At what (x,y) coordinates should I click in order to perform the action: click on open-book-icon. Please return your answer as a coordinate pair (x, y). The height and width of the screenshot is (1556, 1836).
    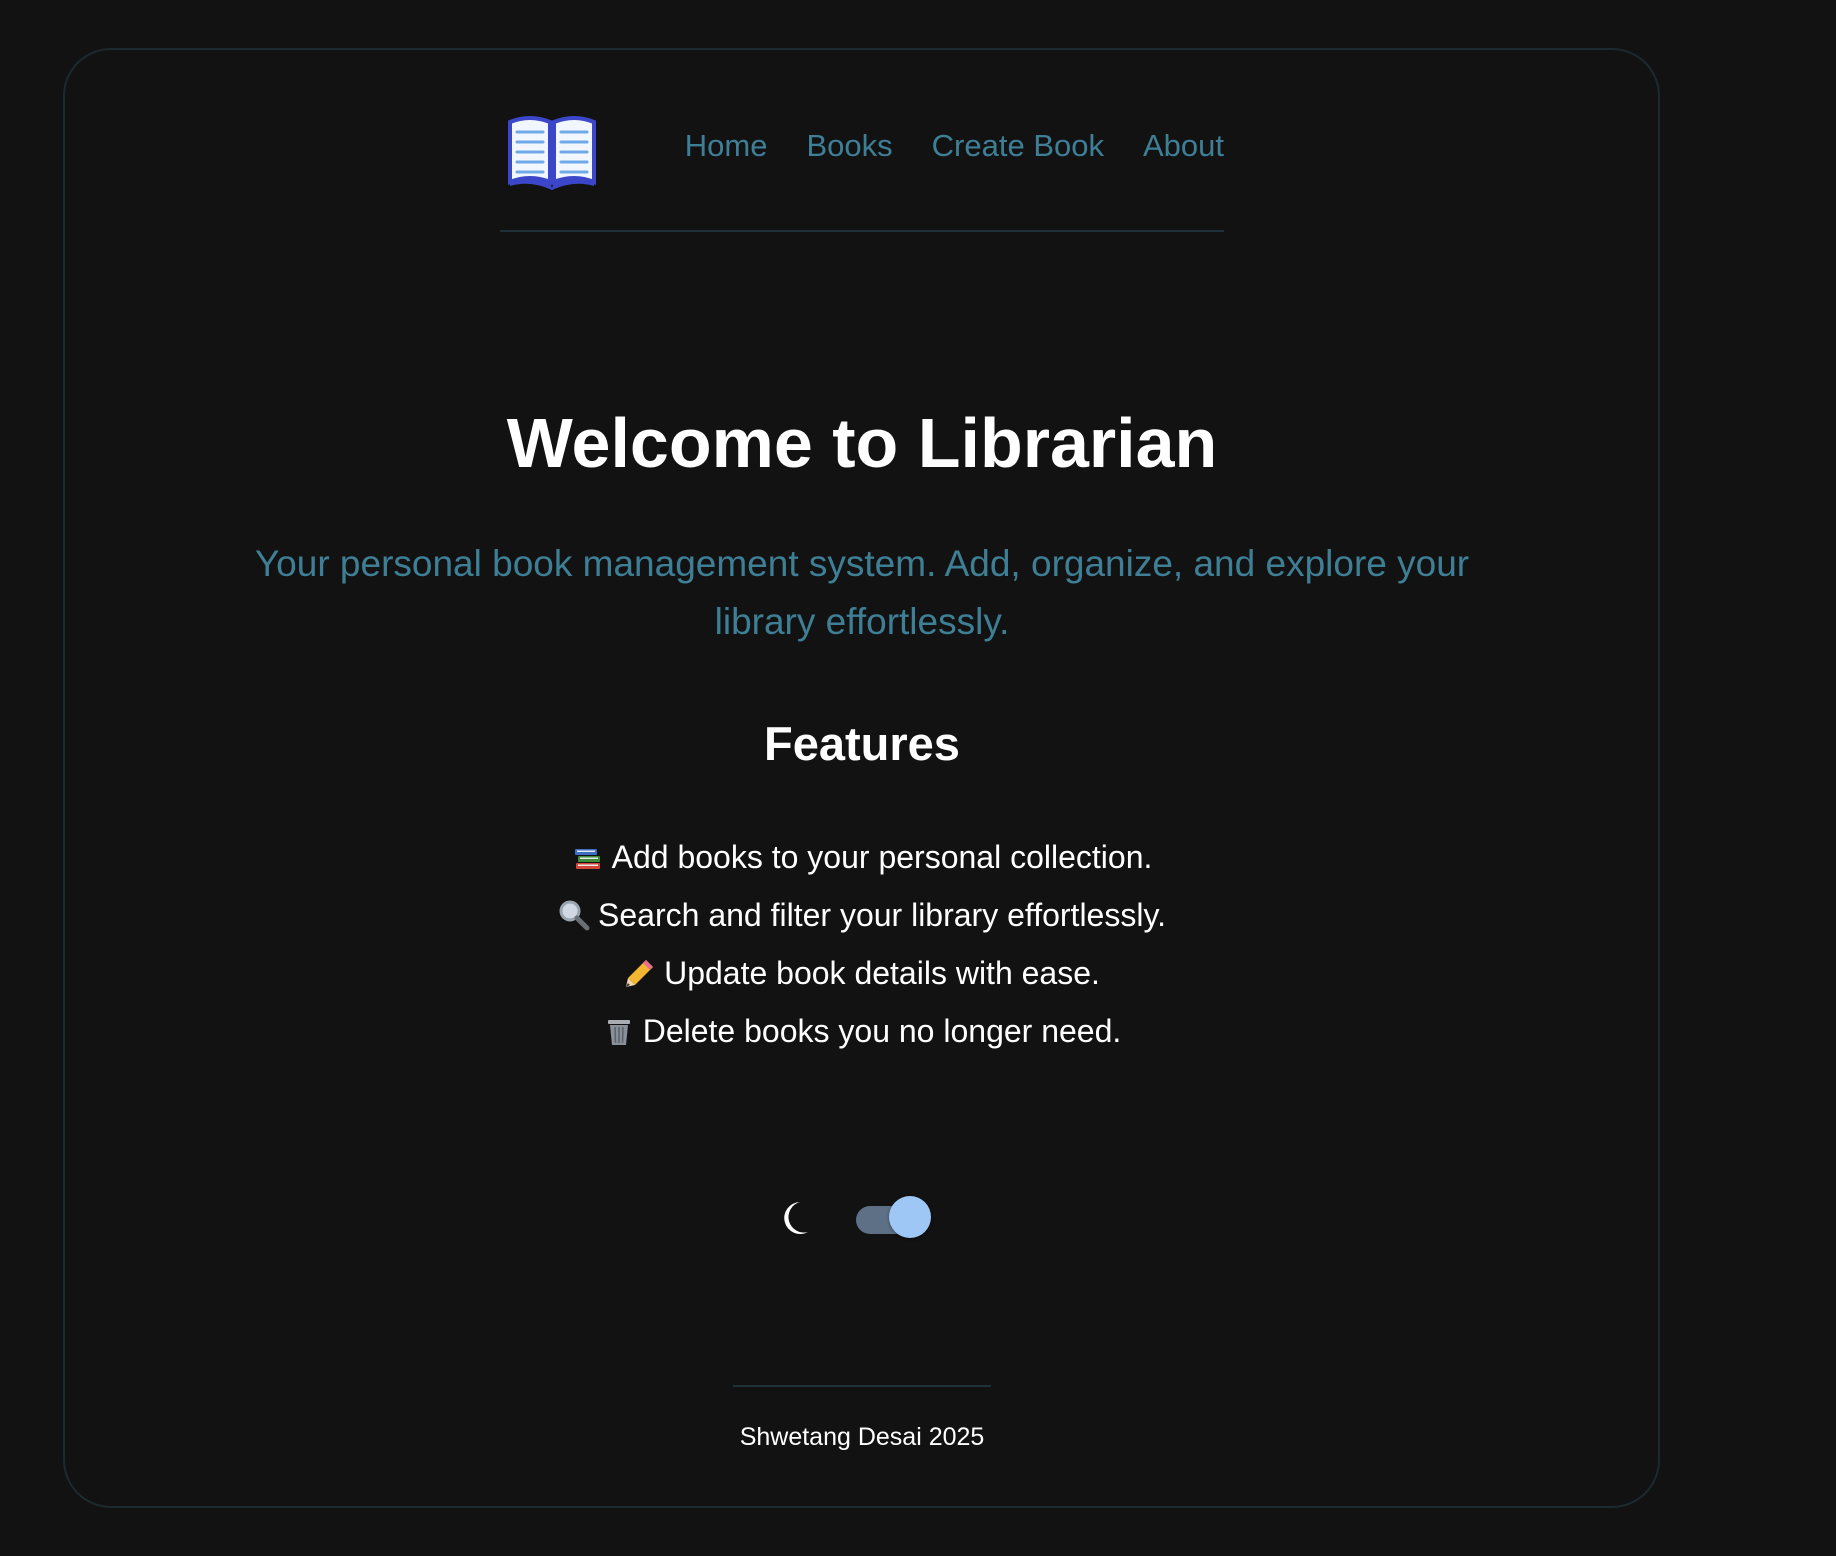
    Looking at the image, I should click on (552, 152).